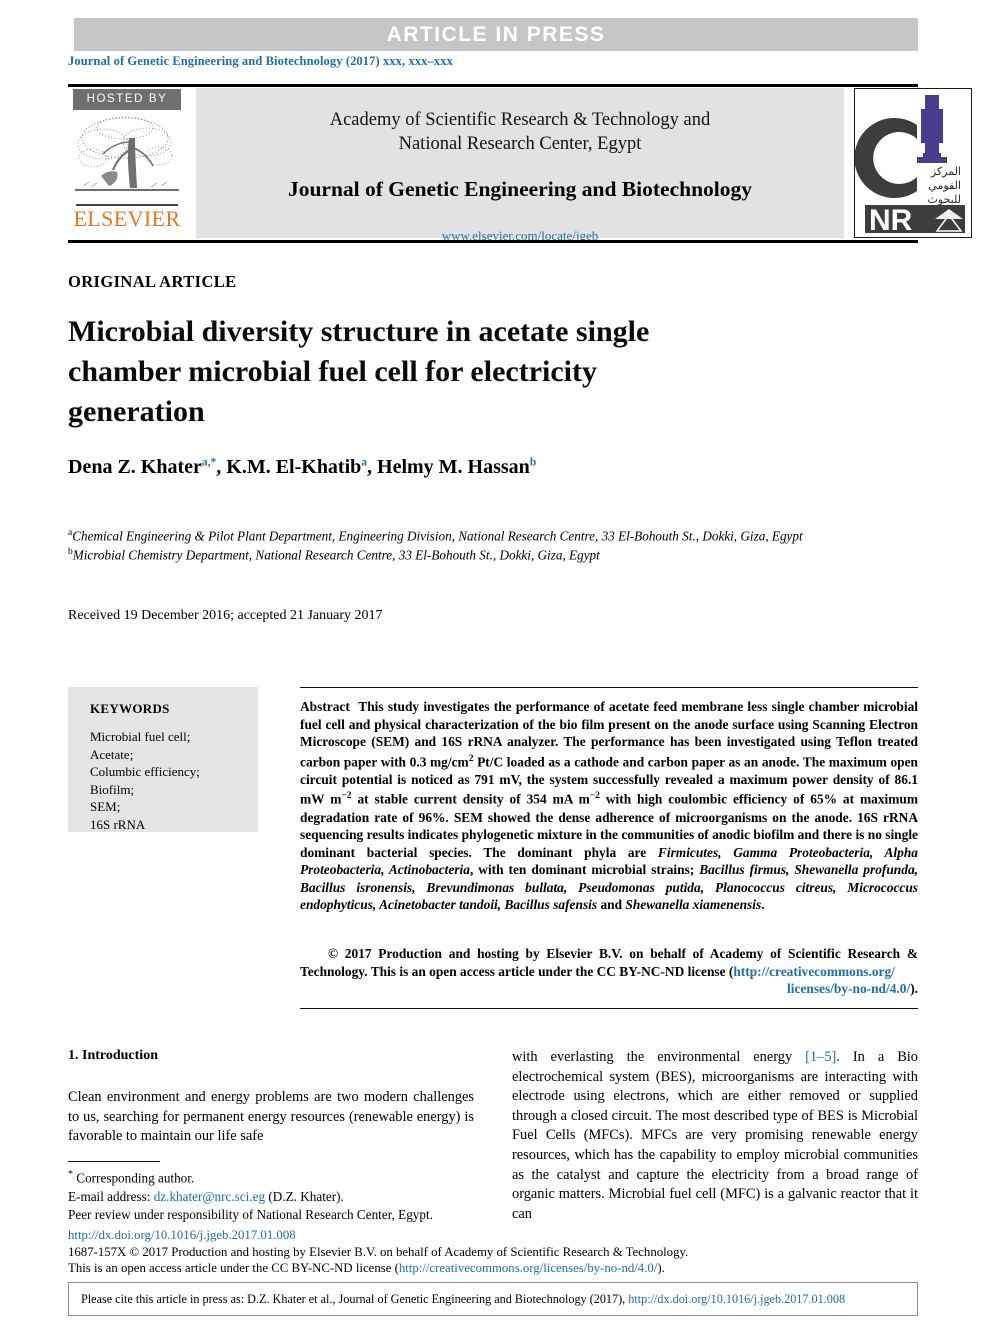  Describe the element at coordinates (944, 185) in the screenshot. I see `svg-text: القومي` at that location.